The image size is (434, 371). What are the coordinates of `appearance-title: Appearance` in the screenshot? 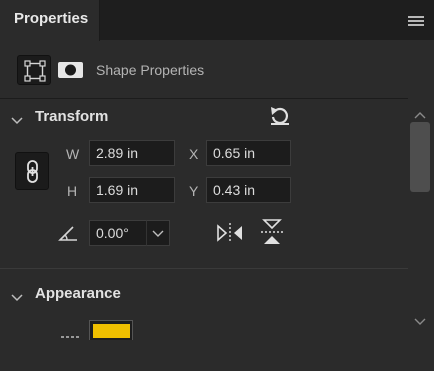 It's located at (78, 293).